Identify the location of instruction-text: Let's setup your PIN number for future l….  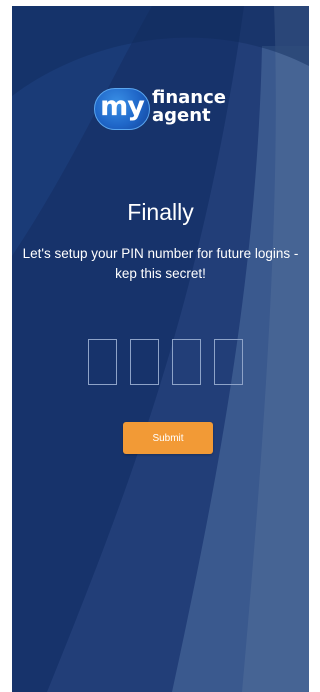
(160, 263).